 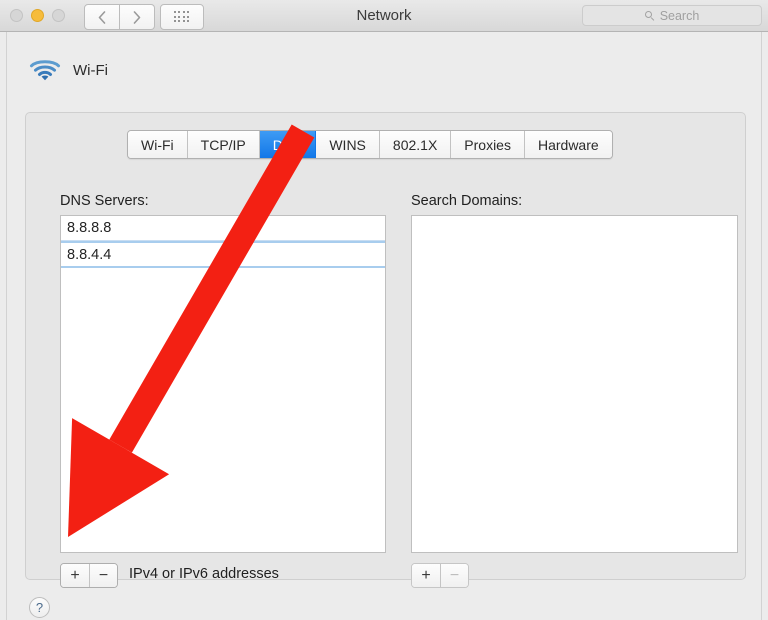 I want to click on dns-servers-stepper: + −, so click(x=89, y=575).